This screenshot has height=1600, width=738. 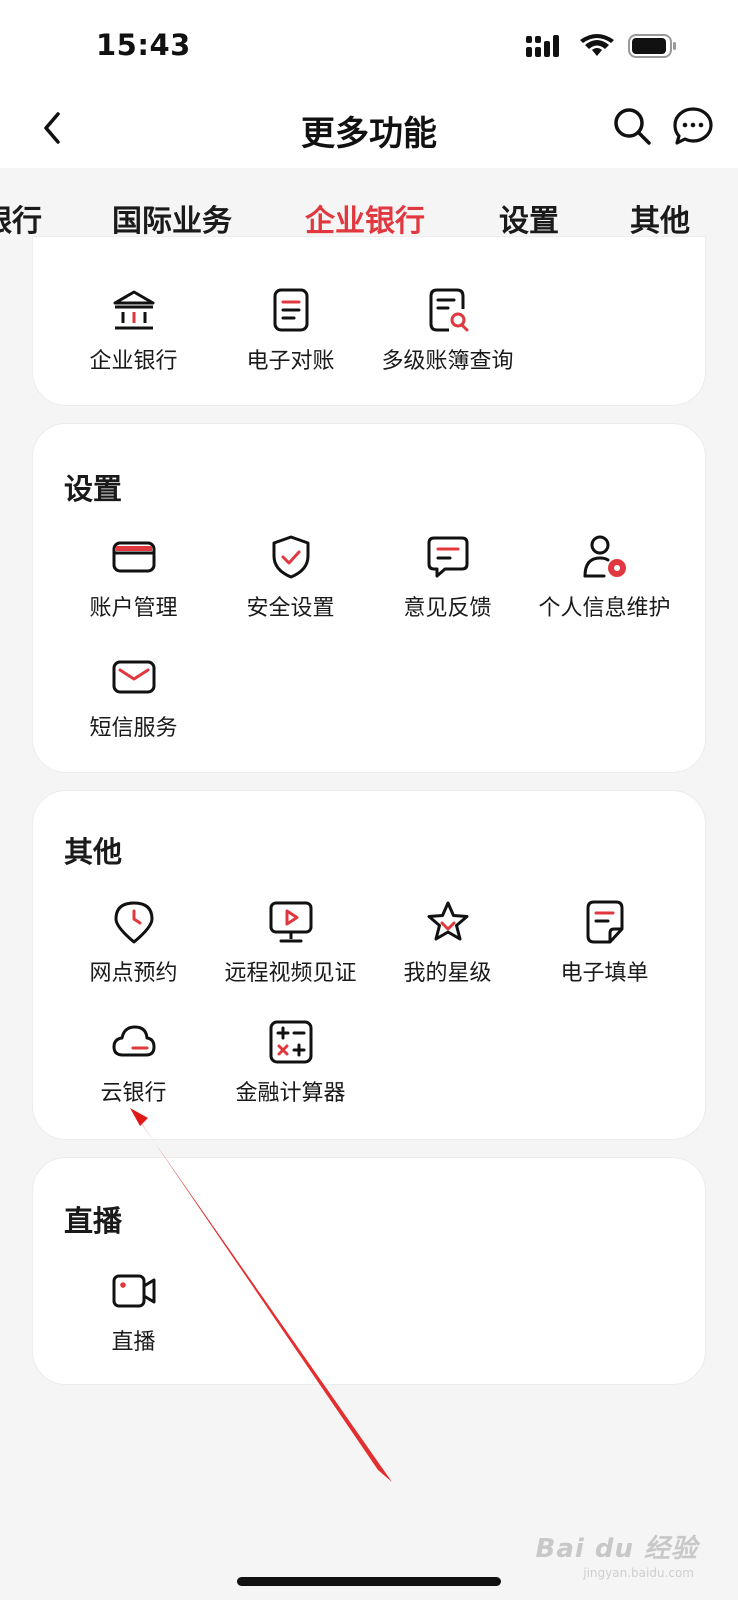 I want to click on signal-icon, so click(x=542, y=46).